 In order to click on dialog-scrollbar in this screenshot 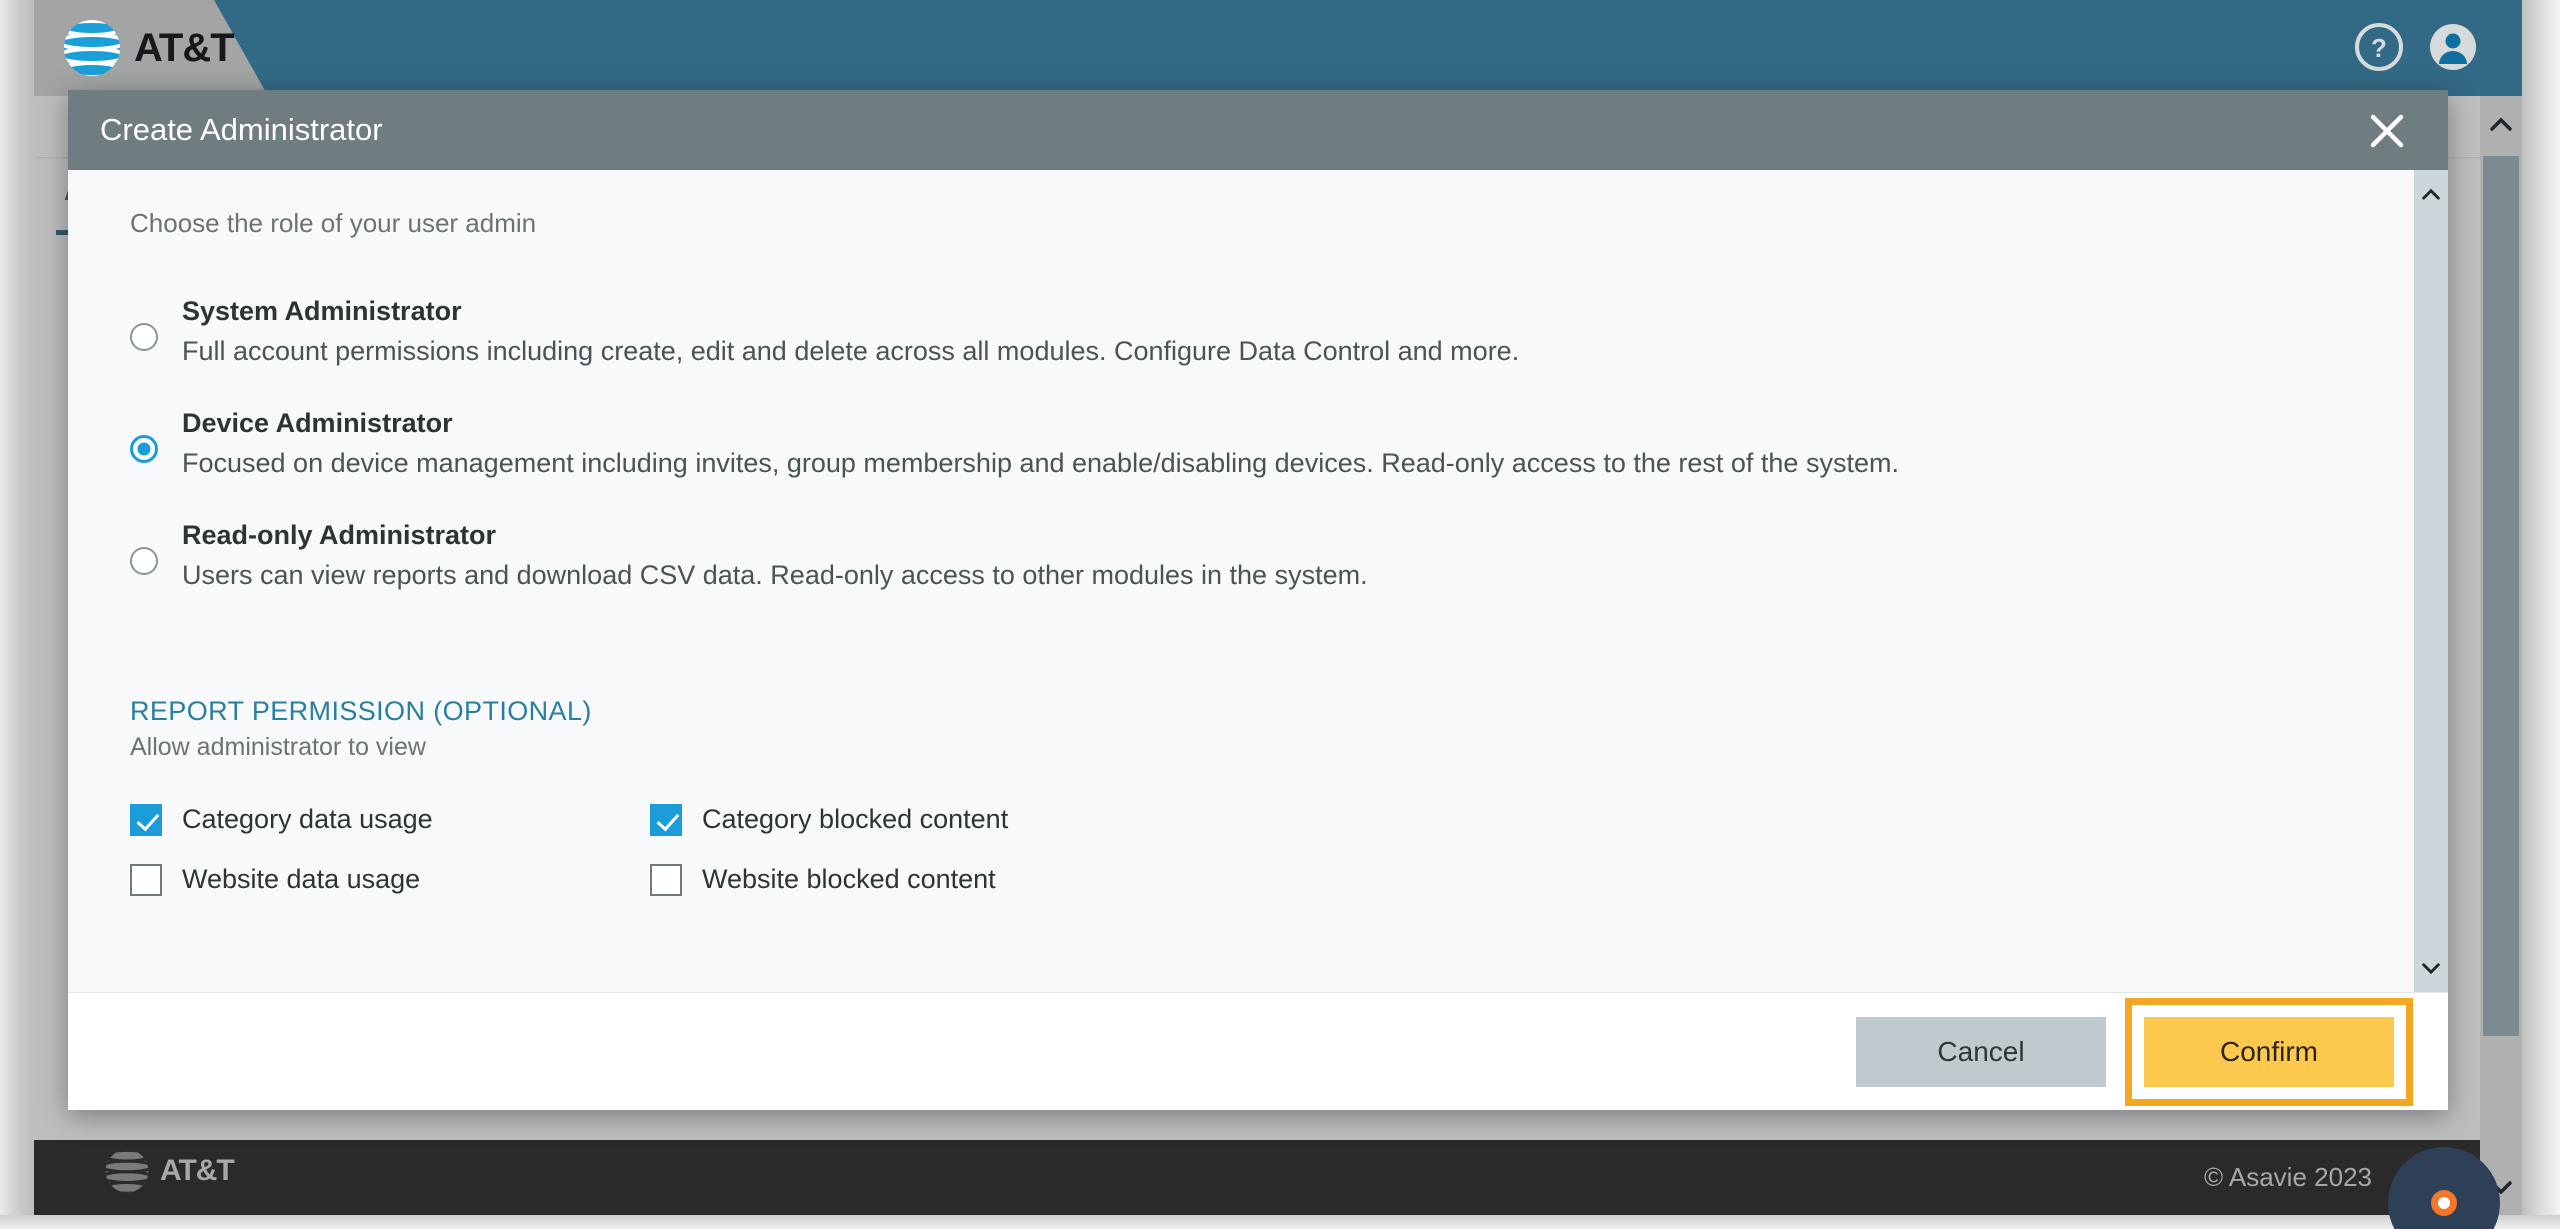, I will do `click(2431, 581)`.